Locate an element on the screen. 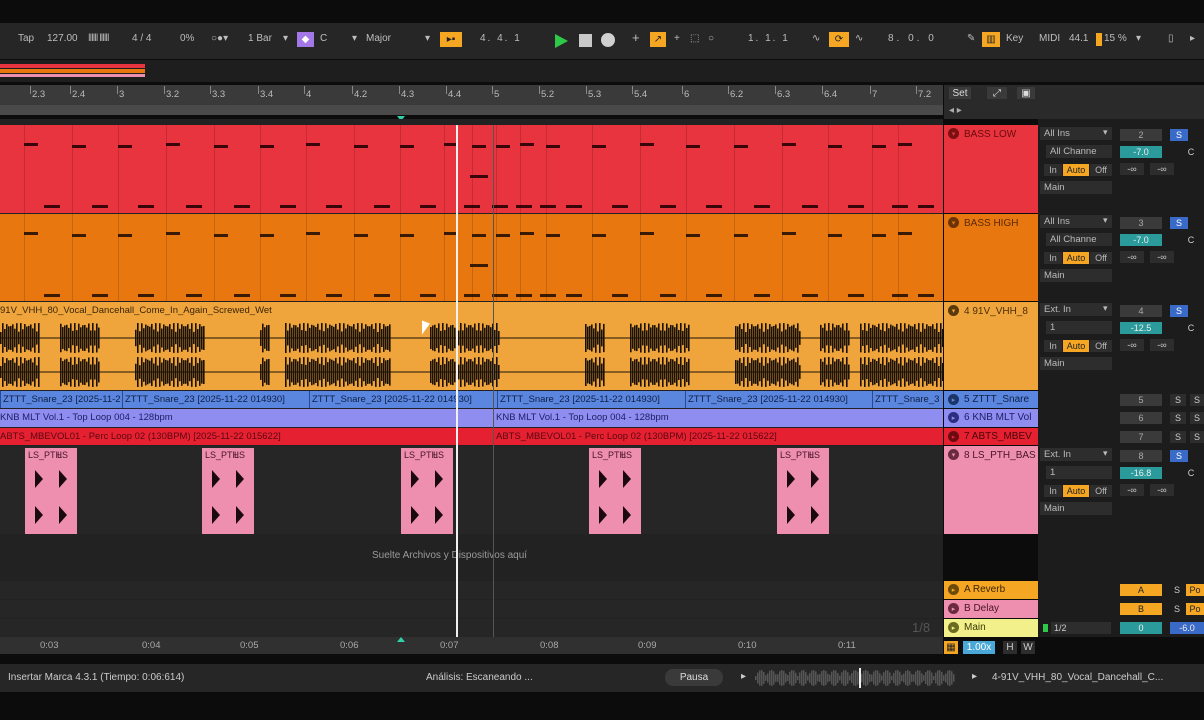  vocal-track-header: ▾ 4 91V_VHH_8 is located at coordinates (991, 346).